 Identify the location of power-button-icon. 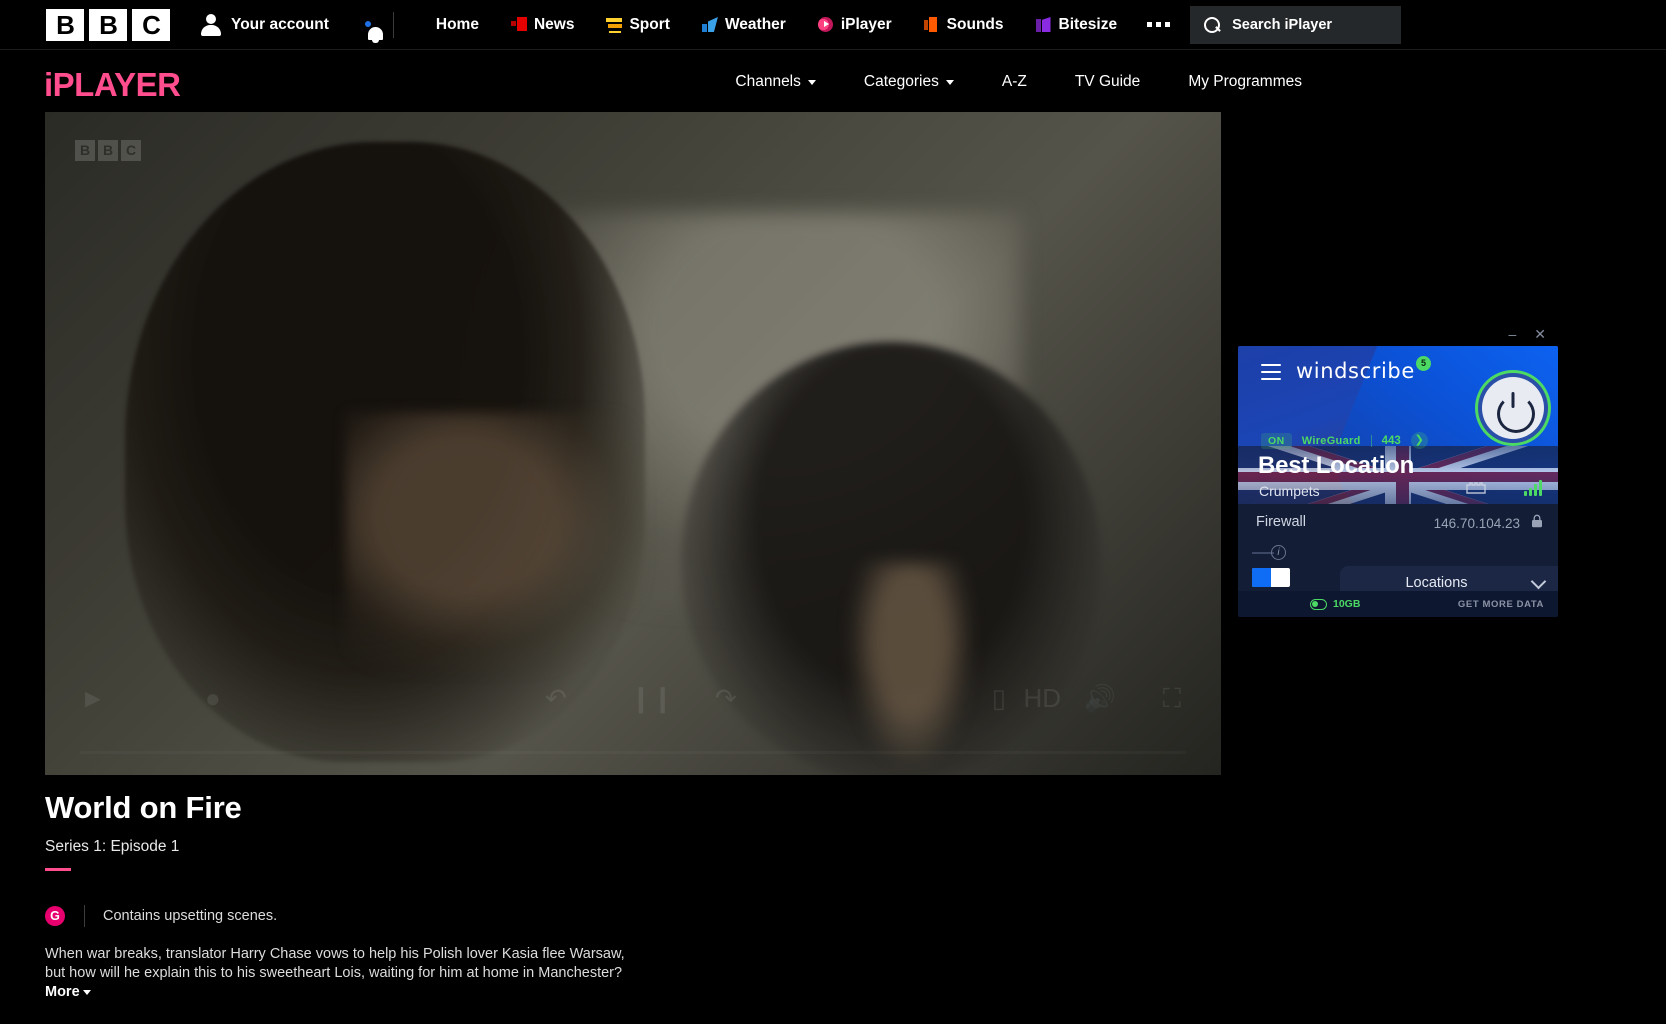
(1513, 408).